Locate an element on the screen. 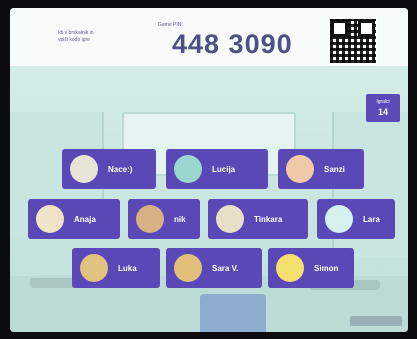  player-name: Anaja is located at coordinates (85, 219).